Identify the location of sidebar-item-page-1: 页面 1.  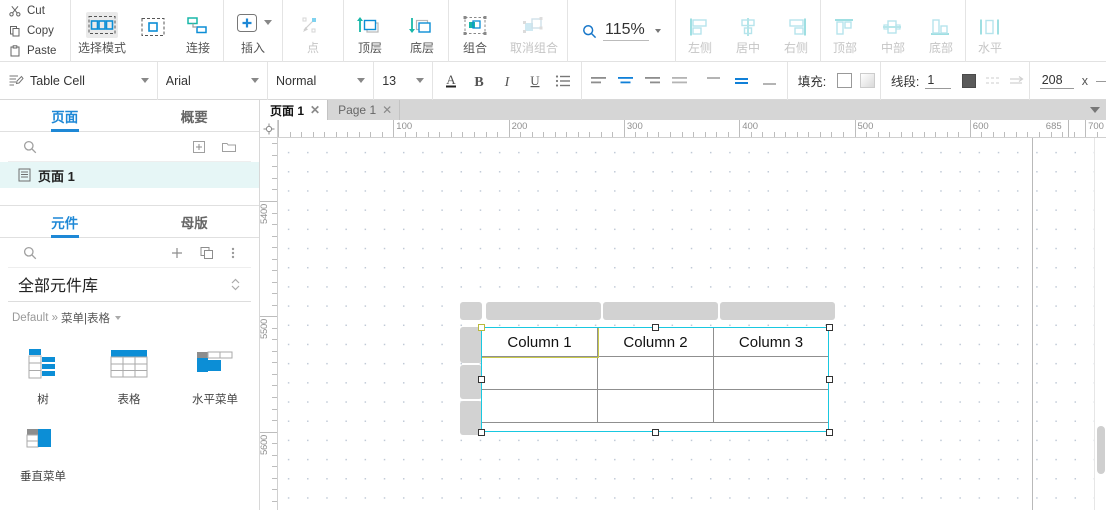
(129, 175).